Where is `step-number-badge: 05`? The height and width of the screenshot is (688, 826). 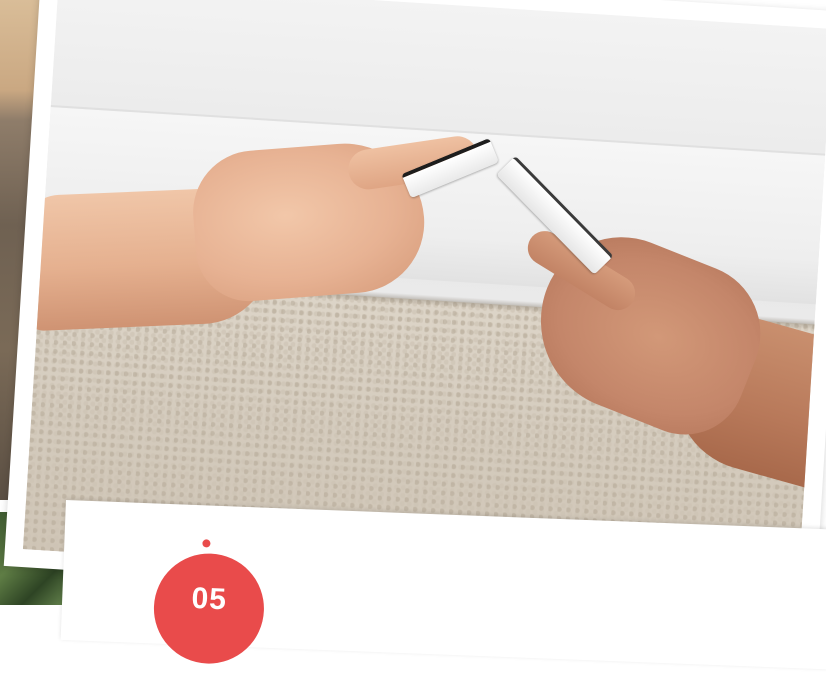 step-number-badge: 05 is located at coordinates (209, 608).